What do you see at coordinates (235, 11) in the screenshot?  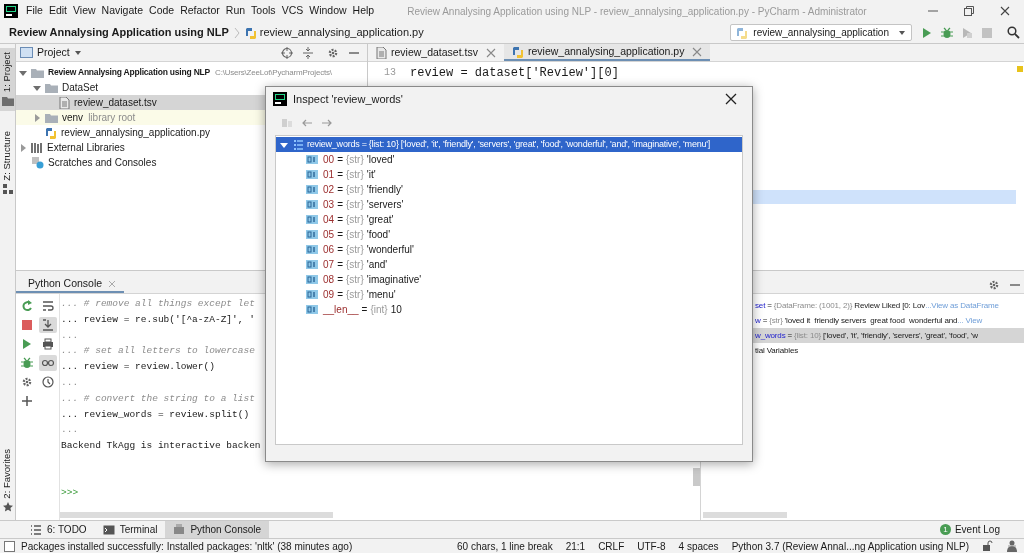 I see `menu-item: Run` at bounding box center [235, 11].